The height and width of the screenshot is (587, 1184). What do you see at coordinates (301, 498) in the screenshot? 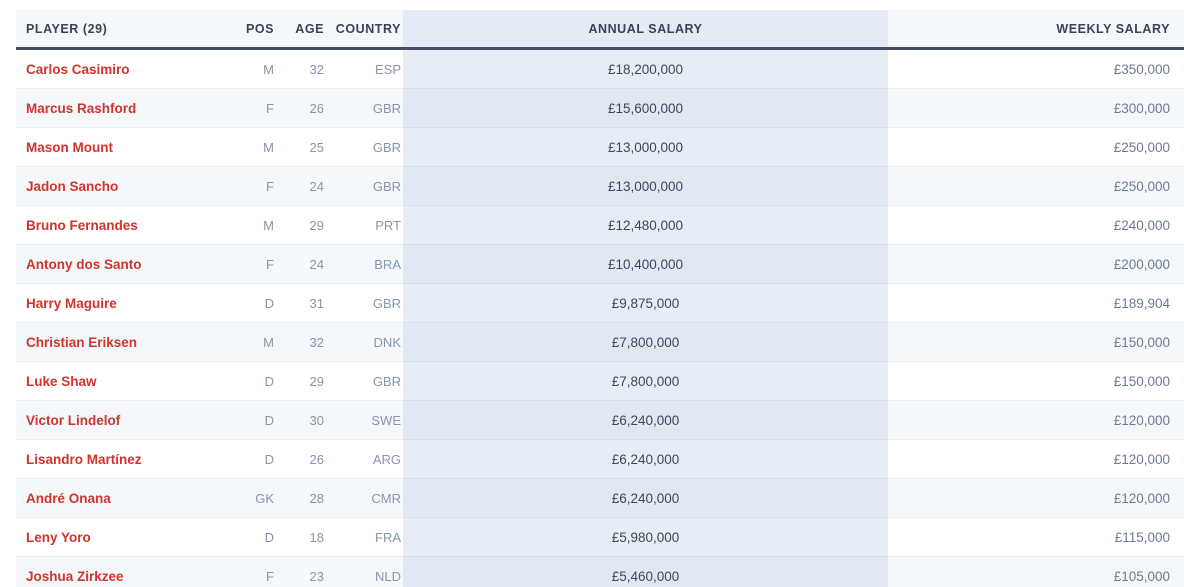
I see `cell-age: 28` at bounding box center [301, 498].